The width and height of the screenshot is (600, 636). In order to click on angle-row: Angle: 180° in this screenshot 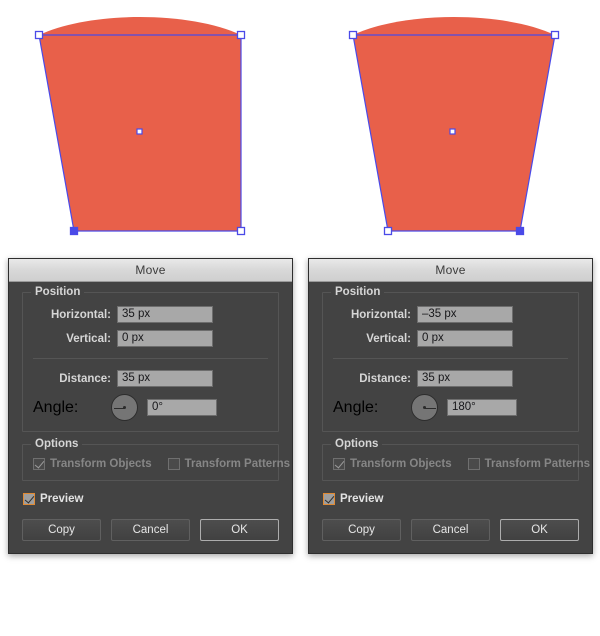, I will do `click(450, 407)`.